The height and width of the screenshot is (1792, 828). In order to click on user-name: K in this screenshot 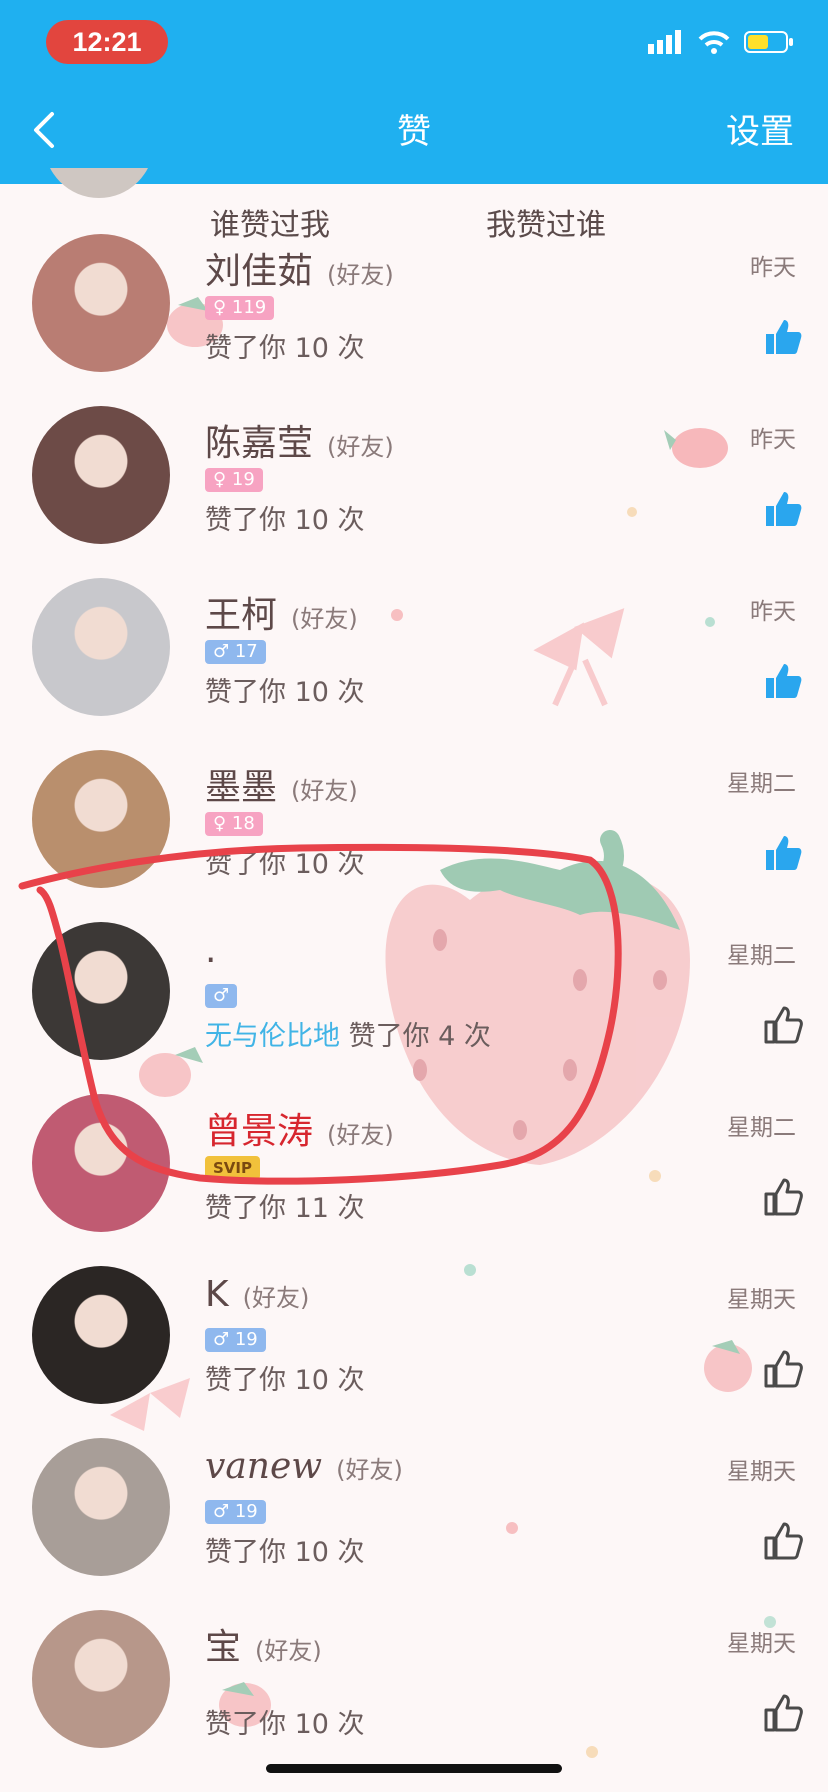, I will do `click(217, 1294)`.